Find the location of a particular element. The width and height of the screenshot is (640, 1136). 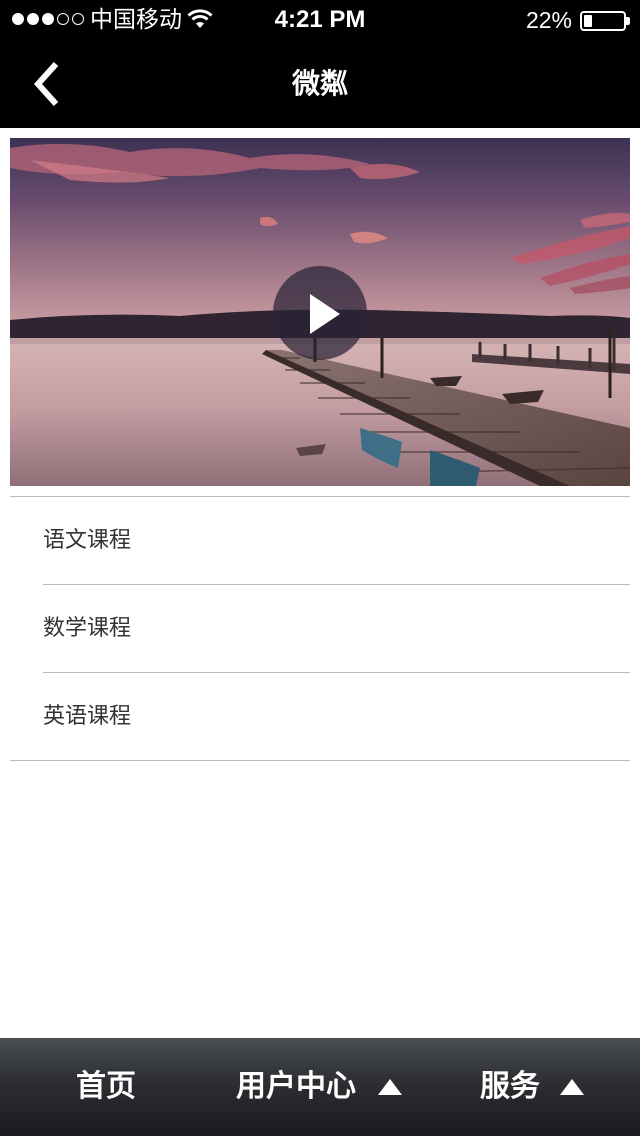

divider is located at coordinates (320, 760).